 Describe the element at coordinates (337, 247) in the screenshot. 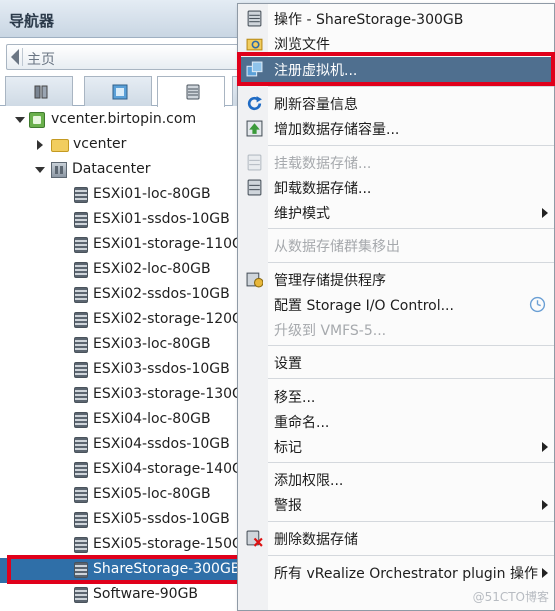

I see `menu-item-label: 从数据存储群集移出` at that location.